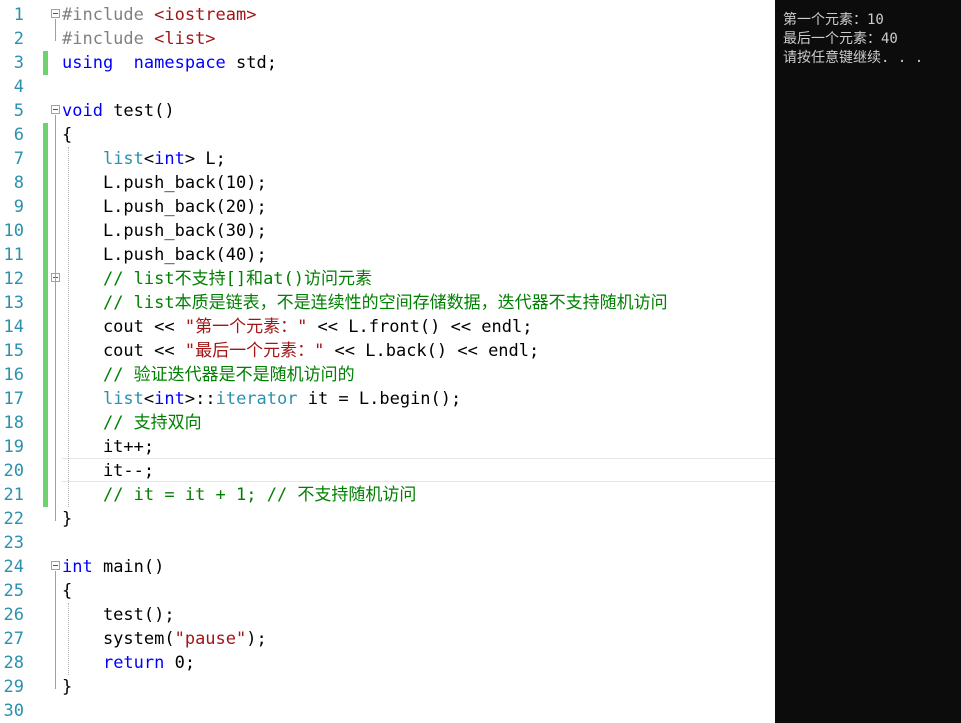 The width and height of the screenshot is (961, 723). Describe the element at coordinates (387, 711) in the screenshot. I see `code-line: 30` at that location.